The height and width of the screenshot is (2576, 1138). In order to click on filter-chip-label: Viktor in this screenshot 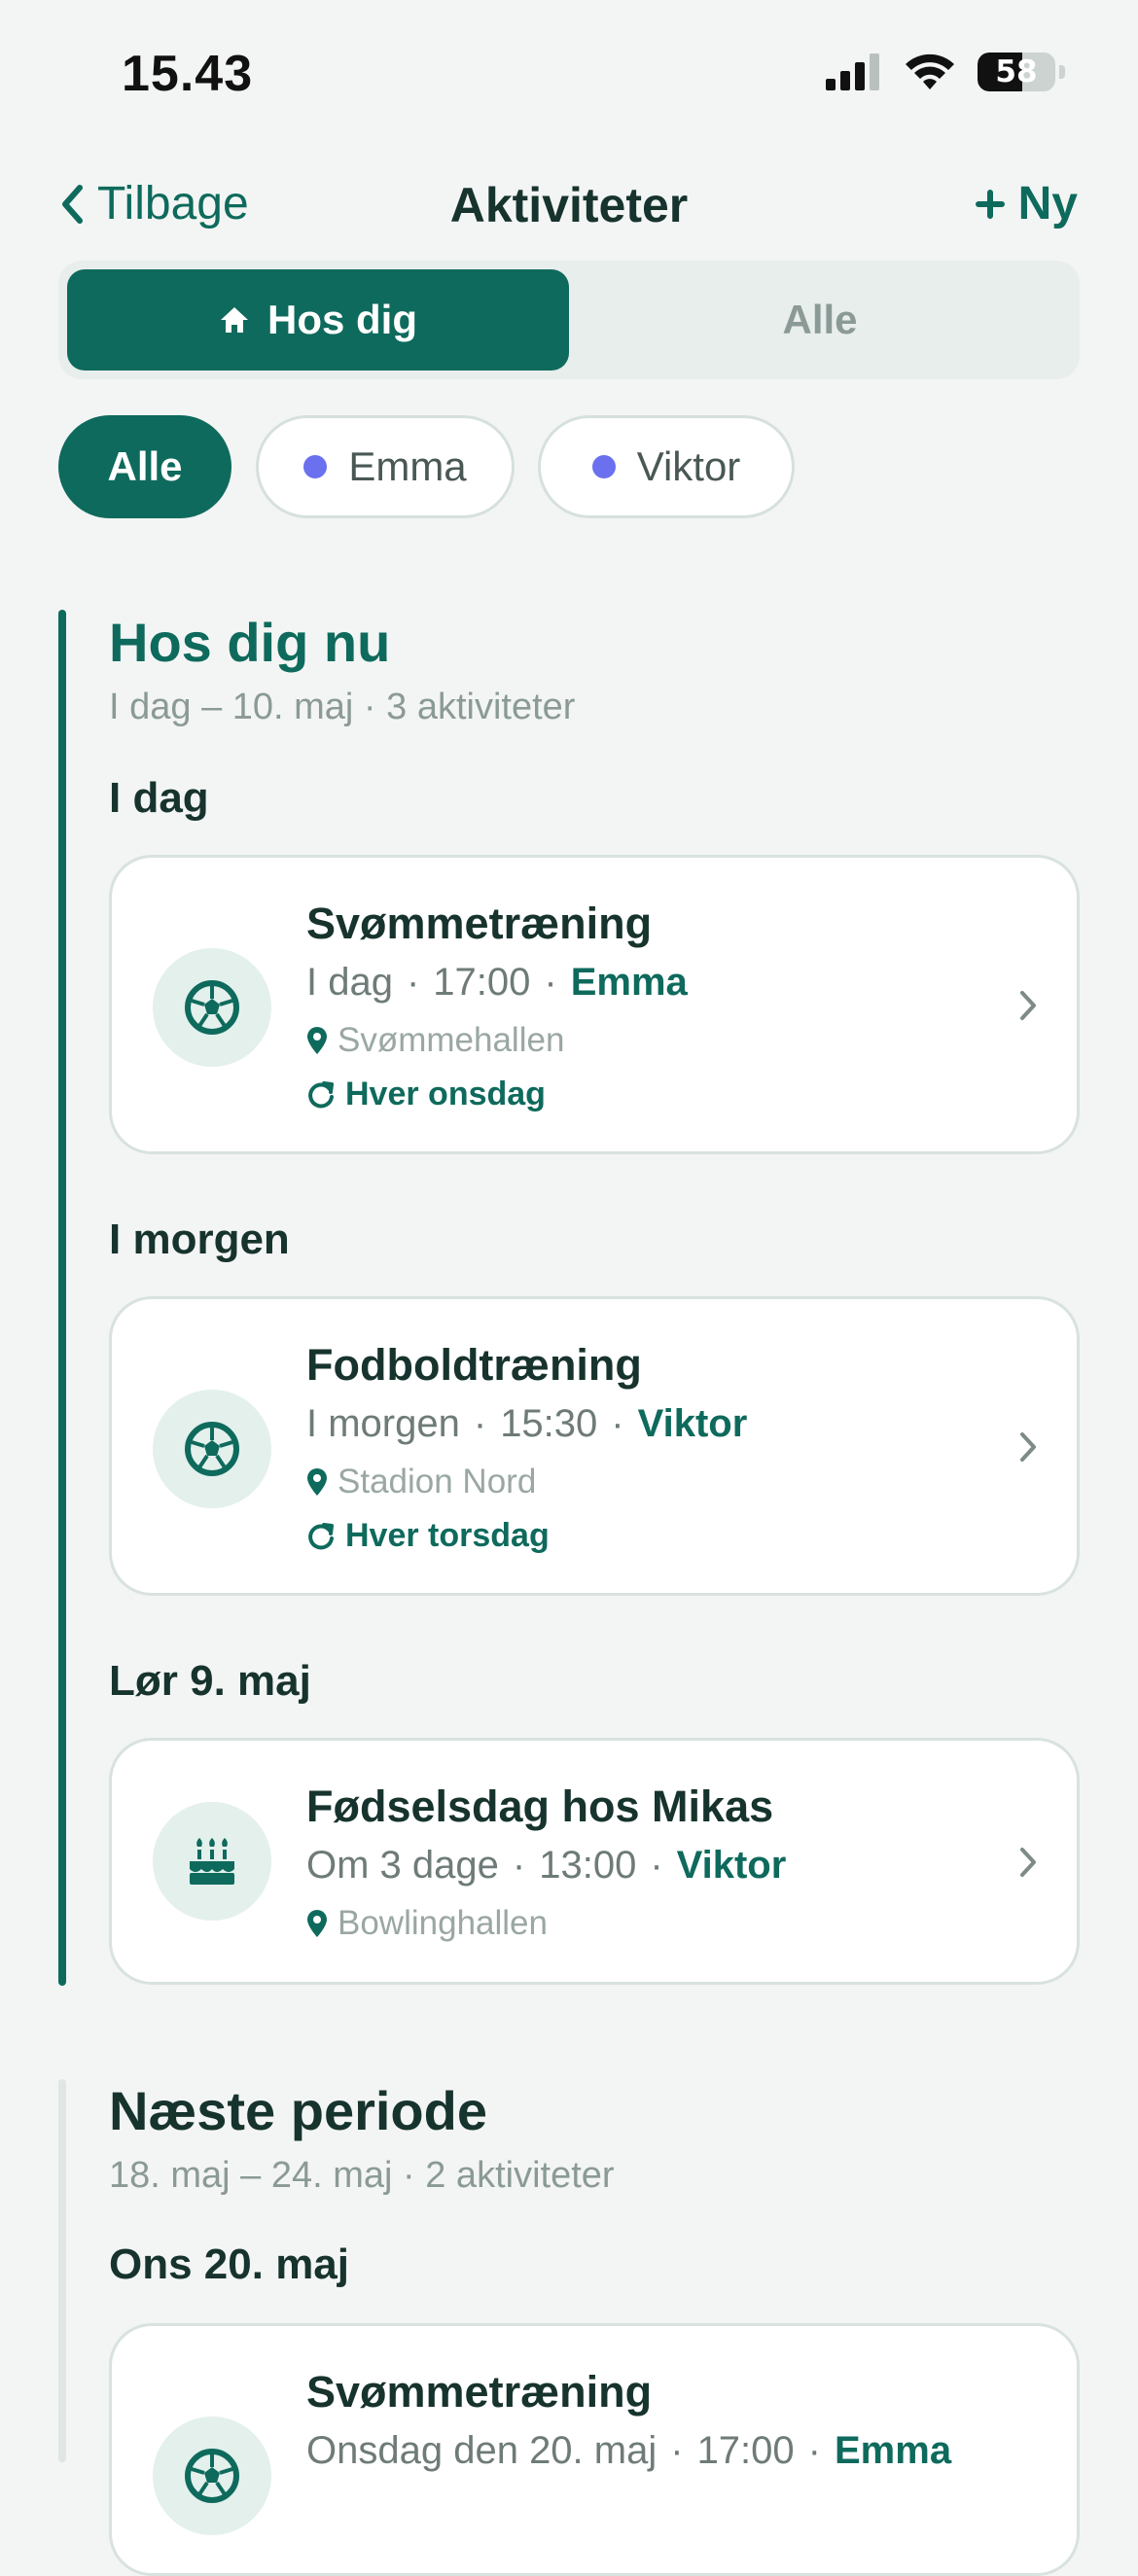, I will do `click(688, 466)`.